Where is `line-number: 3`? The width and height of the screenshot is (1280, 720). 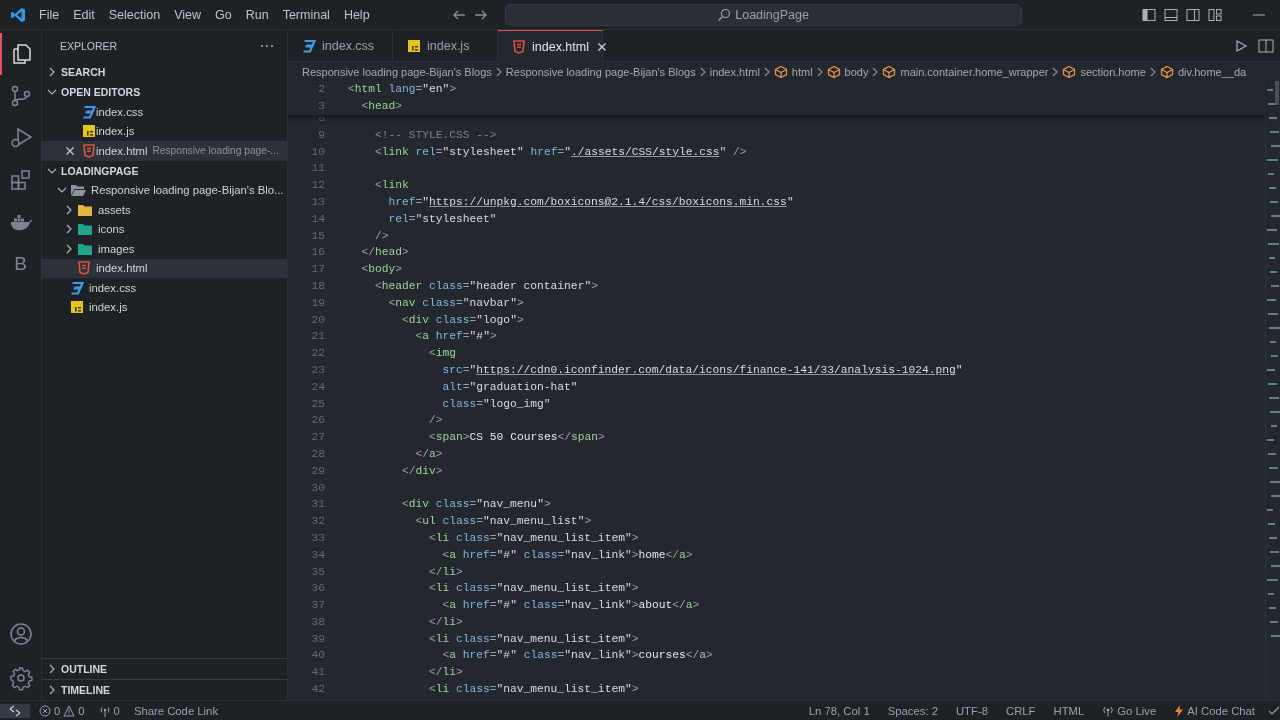
line-number: 3 is located at coordinates (321, 106).